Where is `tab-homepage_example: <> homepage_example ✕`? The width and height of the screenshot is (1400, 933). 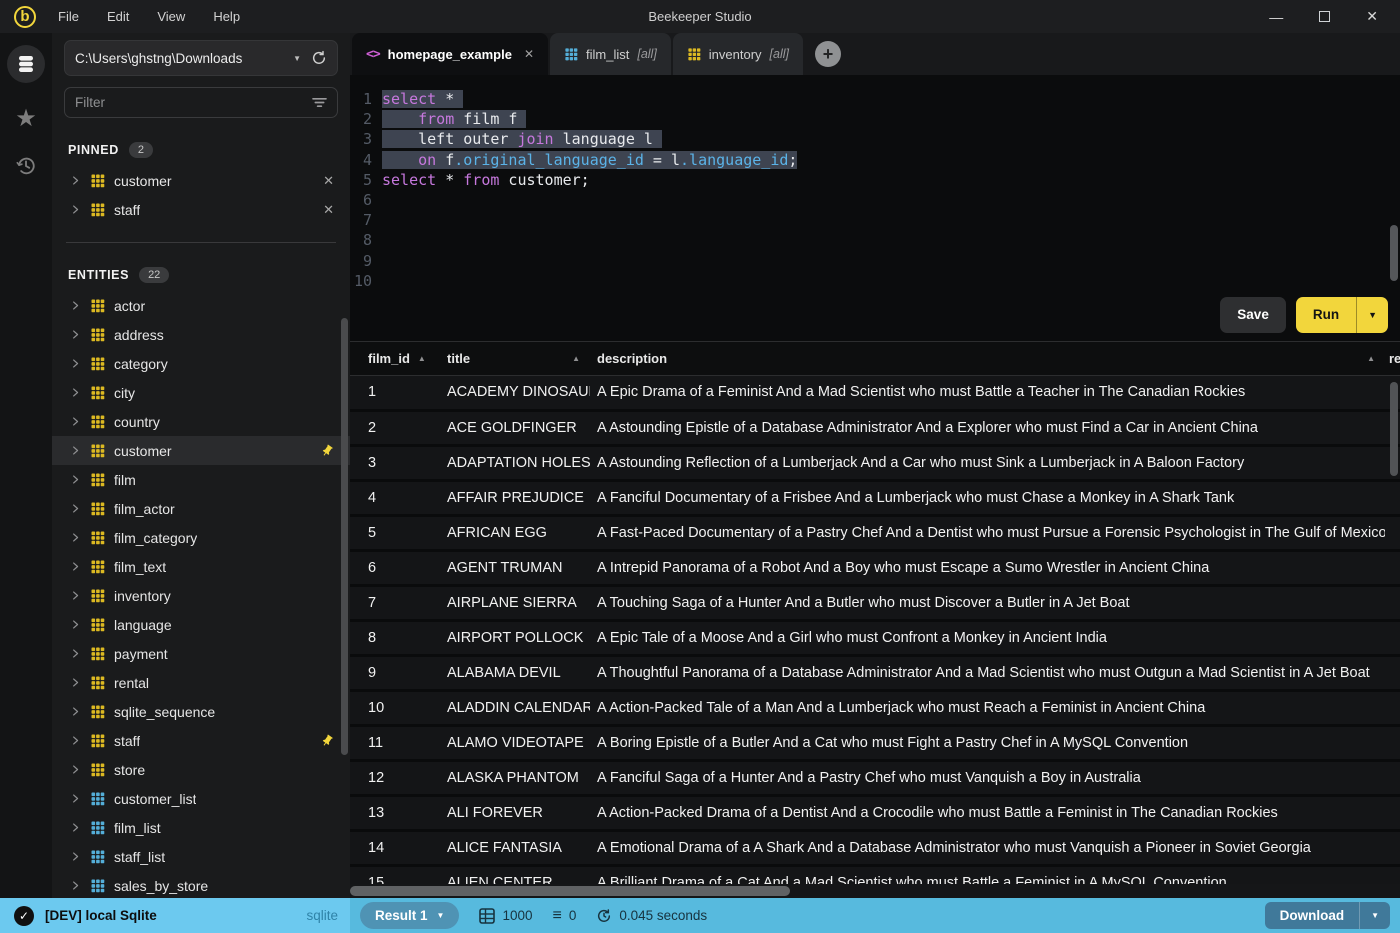
tab-homepage_example: <> homepage_example ✕ is located at coordinates (450, 54).